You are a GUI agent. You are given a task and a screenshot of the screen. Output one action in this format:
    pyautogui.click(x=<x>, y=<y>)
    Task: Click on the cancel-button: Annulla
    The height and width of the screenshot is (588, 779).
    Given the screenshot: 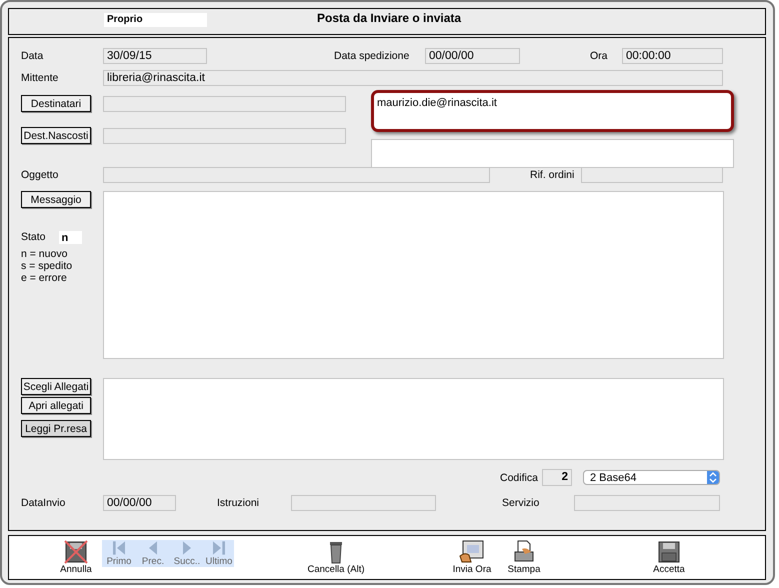 What is the action you would take?
    pyautogui.click(x=76, y=557)
    